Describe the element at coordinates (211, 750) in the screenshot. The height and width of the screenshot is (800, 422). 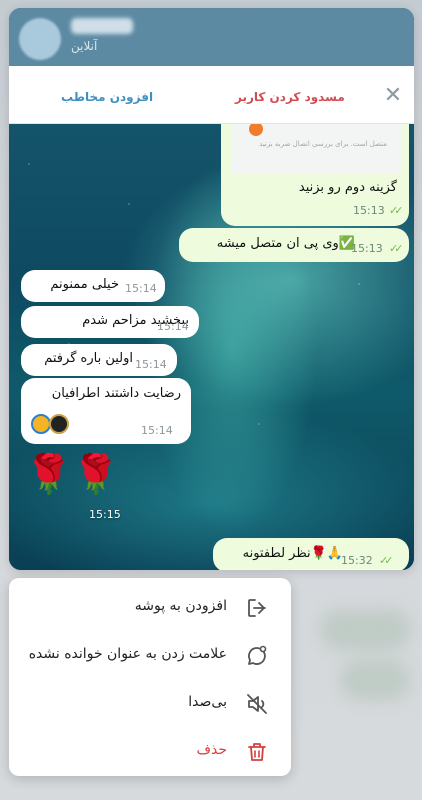
I see `menu-item-label: حذف` at that location.